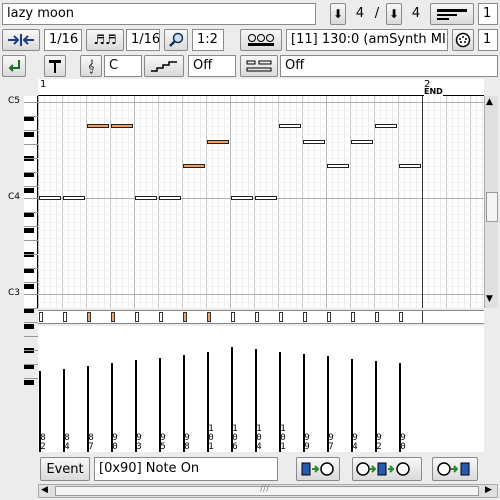 This screenshot has width=500, height=500. What do you see at coordinates (164, 66) in the screenshot?
I see `scale-button` at bounding box center [164, 66].